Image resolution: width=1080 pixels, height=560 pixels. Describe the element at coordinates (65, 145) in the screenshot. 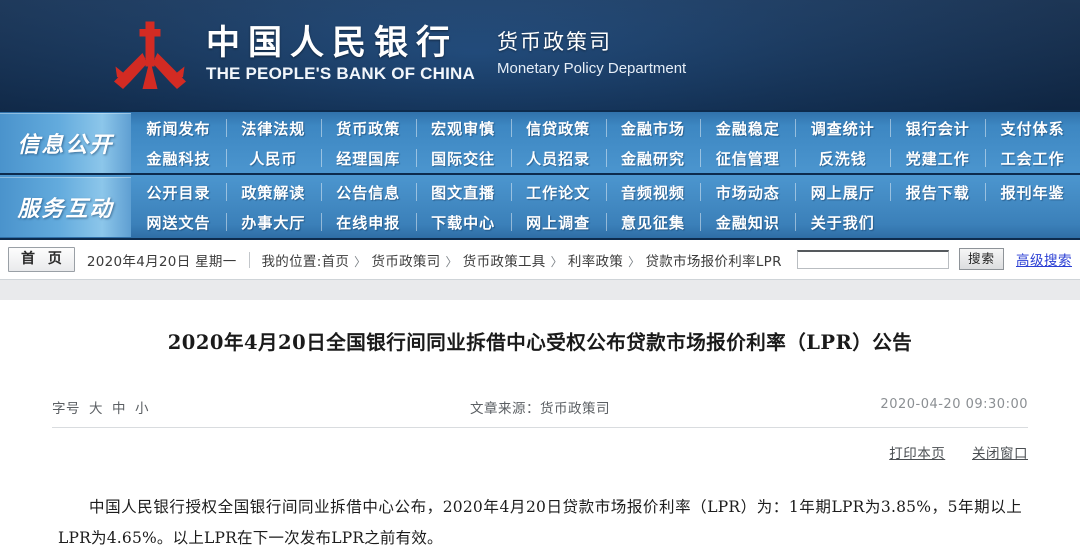

I see `nav-section-title: 信息公开` at that location.